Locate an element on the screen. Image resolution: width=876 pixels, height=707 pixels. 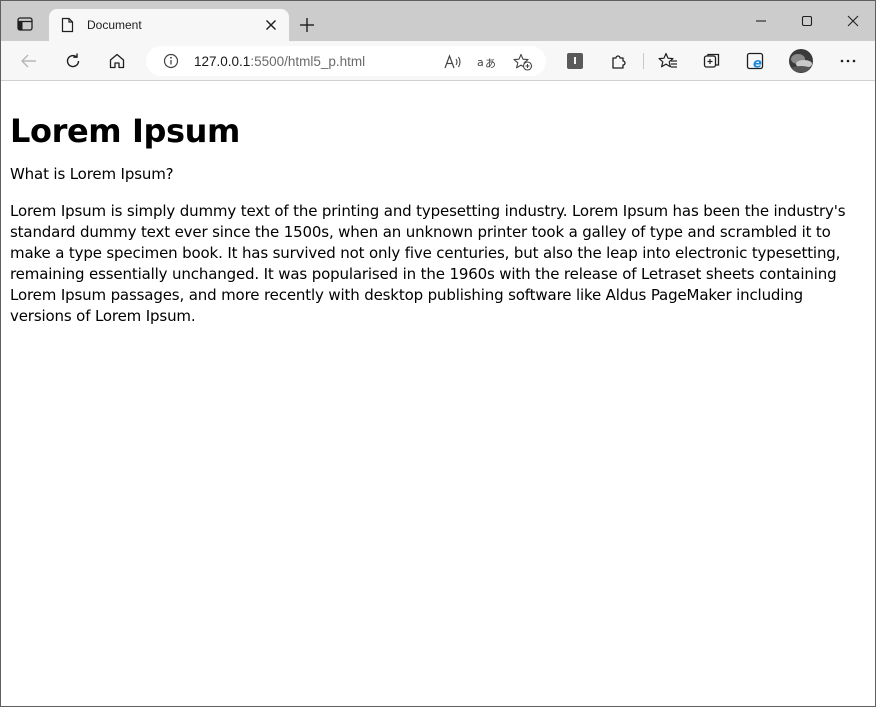
profile-badge-label: I is located at coordinates (575, 61).